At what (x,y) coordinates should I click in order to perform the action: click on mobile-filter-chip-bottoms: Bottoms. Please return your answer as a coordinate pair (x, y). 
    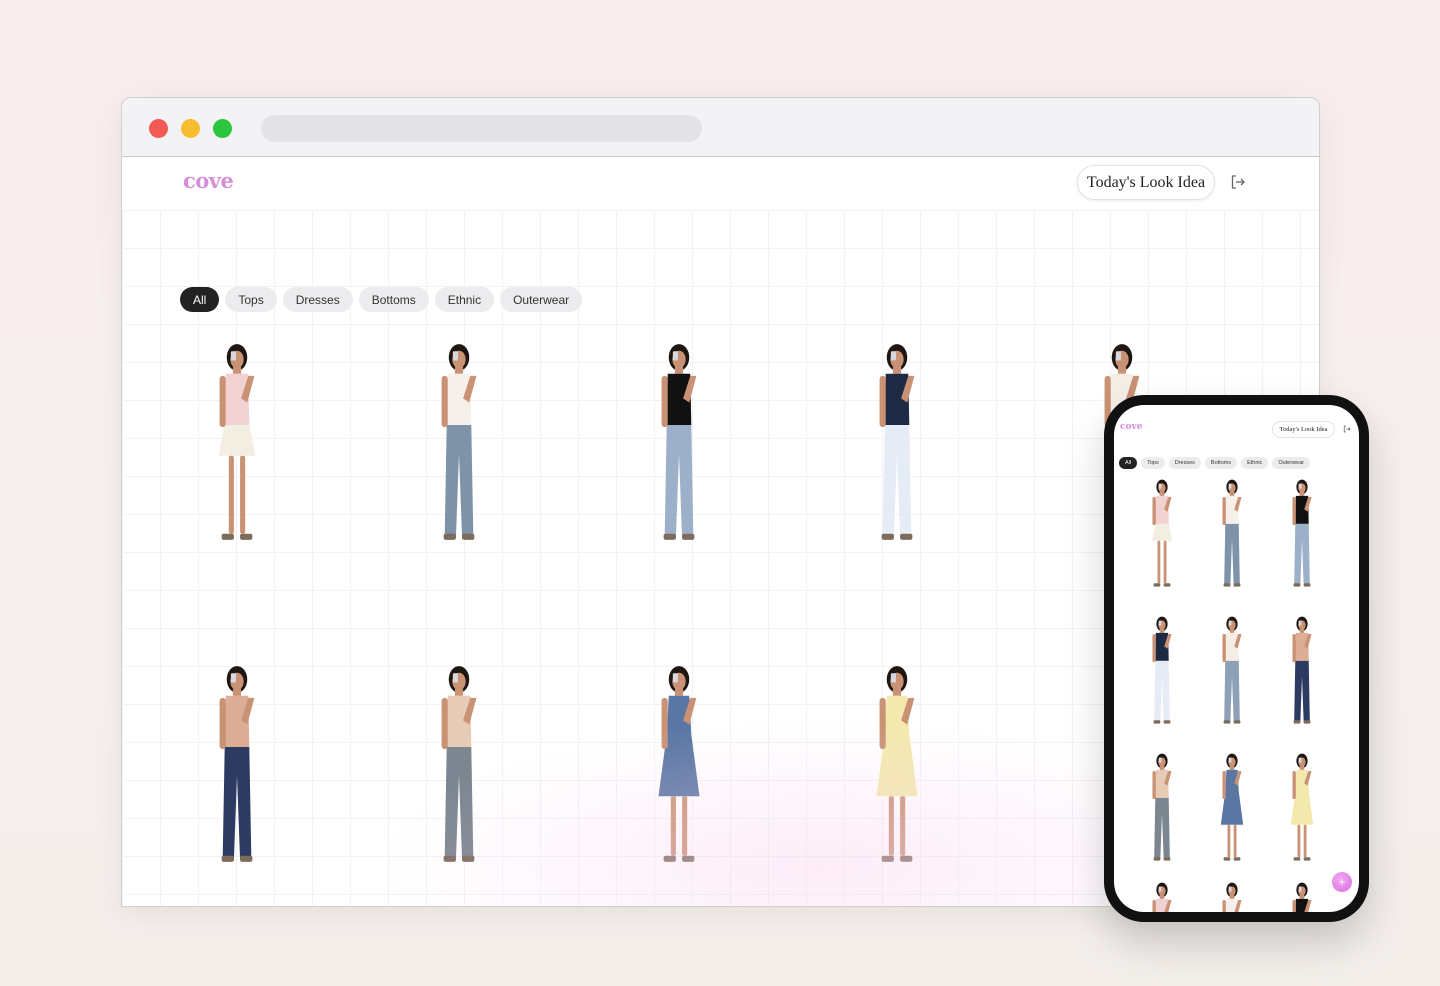
    Looking at the image, I should click on (1221, 463).